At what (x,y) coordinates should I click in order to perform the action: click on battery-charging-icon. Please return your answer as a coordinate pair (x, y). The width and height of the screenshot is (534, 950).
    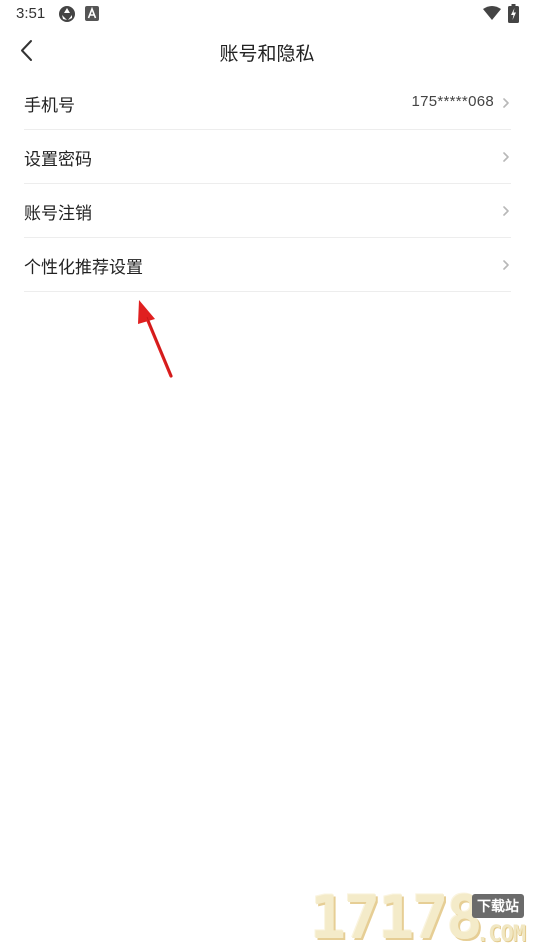
    Looking at the image, I should click on (513, 15).